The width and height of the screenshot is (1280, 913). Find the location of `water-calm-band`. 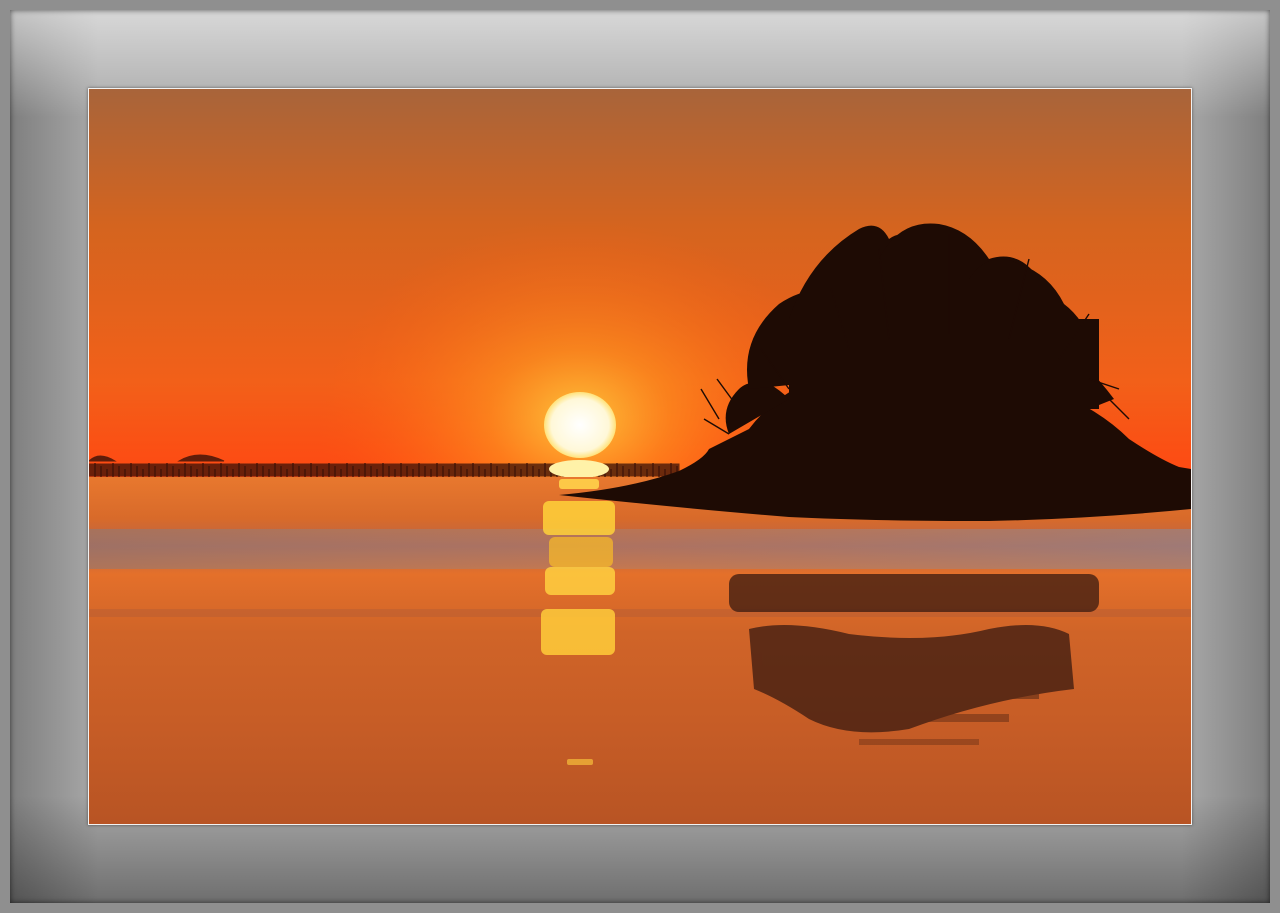

water-calm-band is located at coordinates (640, 549).